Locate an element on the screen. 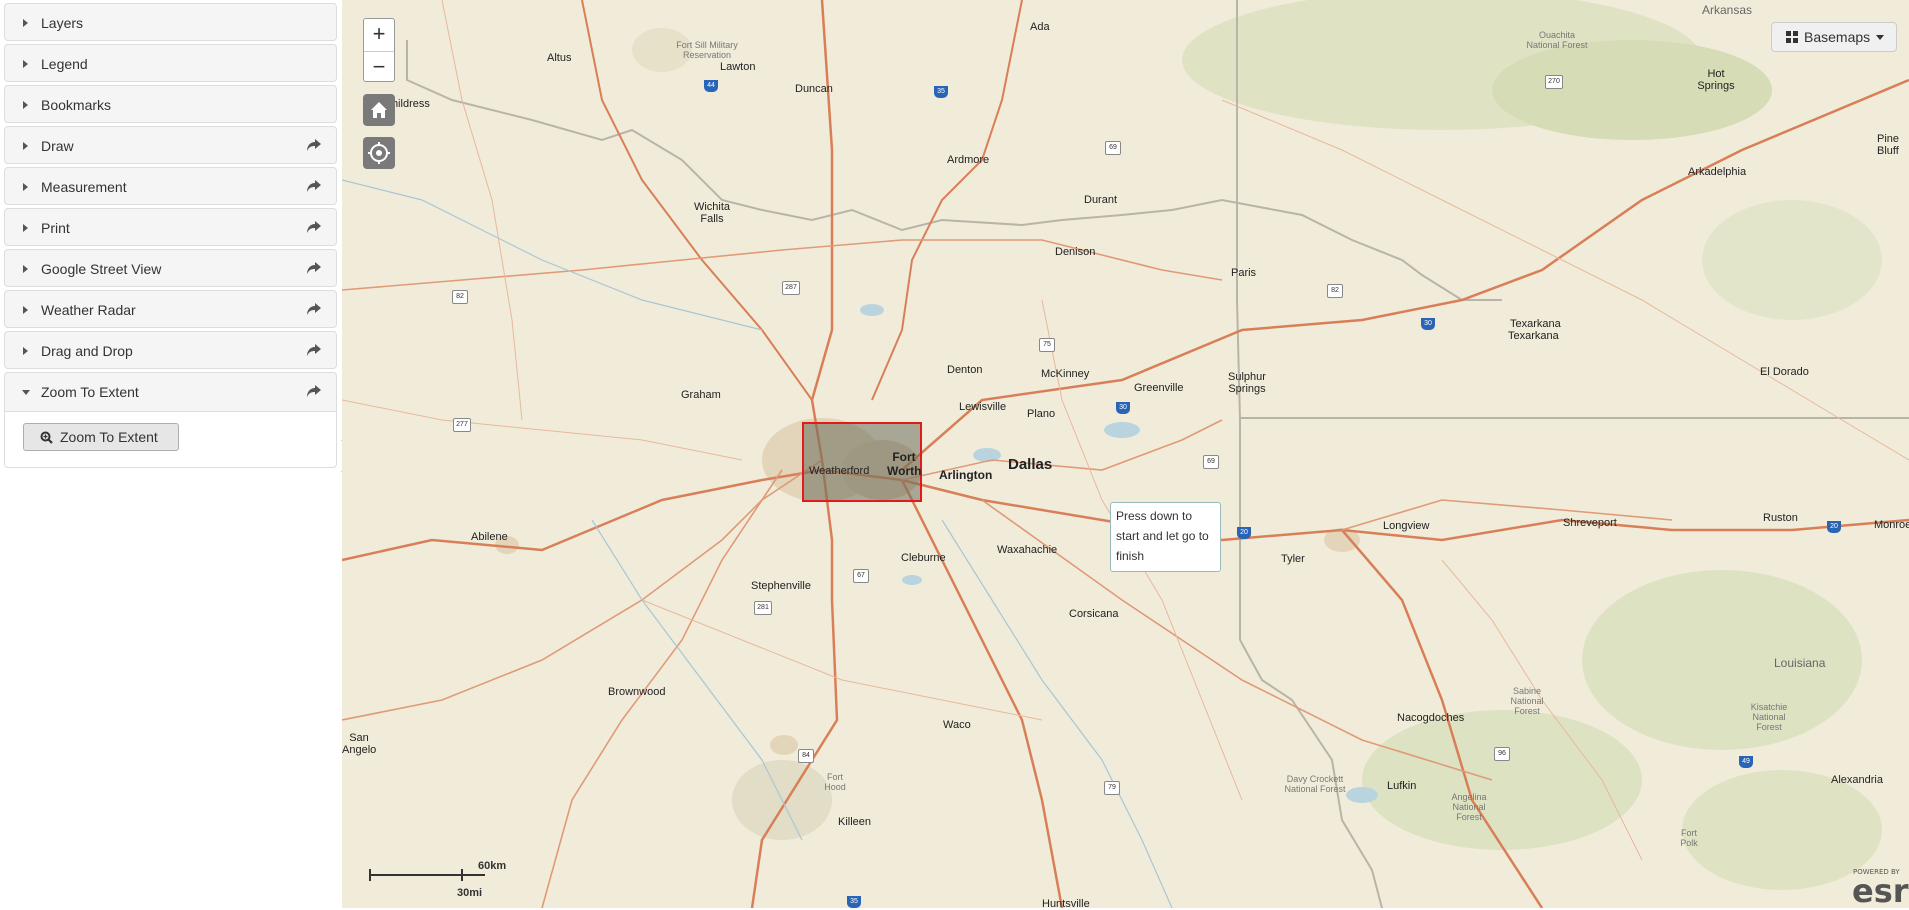 This screenshot has width=1909, height=910. panel-title: Google Street View is located at coordinates (101, 269).